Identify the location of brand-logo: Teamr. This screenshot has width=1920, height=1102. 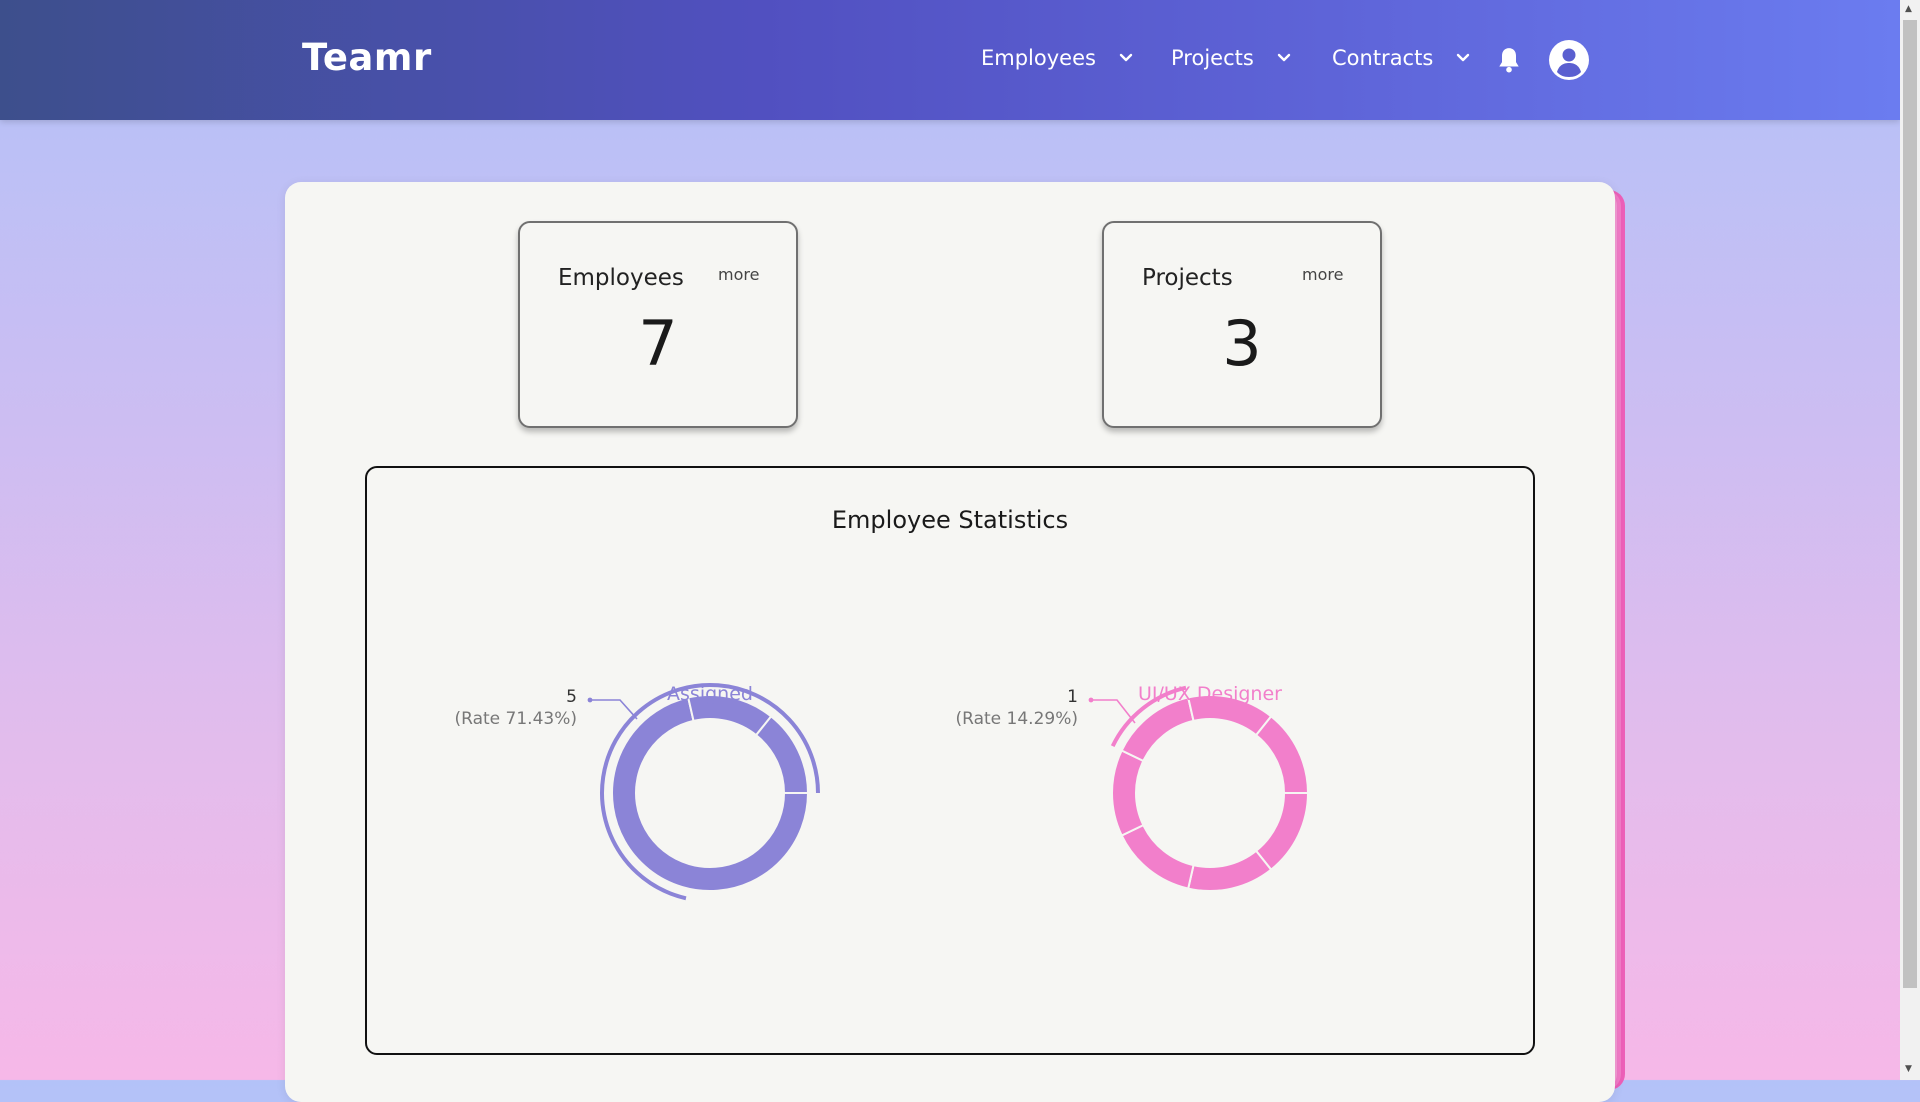
(367, 57).